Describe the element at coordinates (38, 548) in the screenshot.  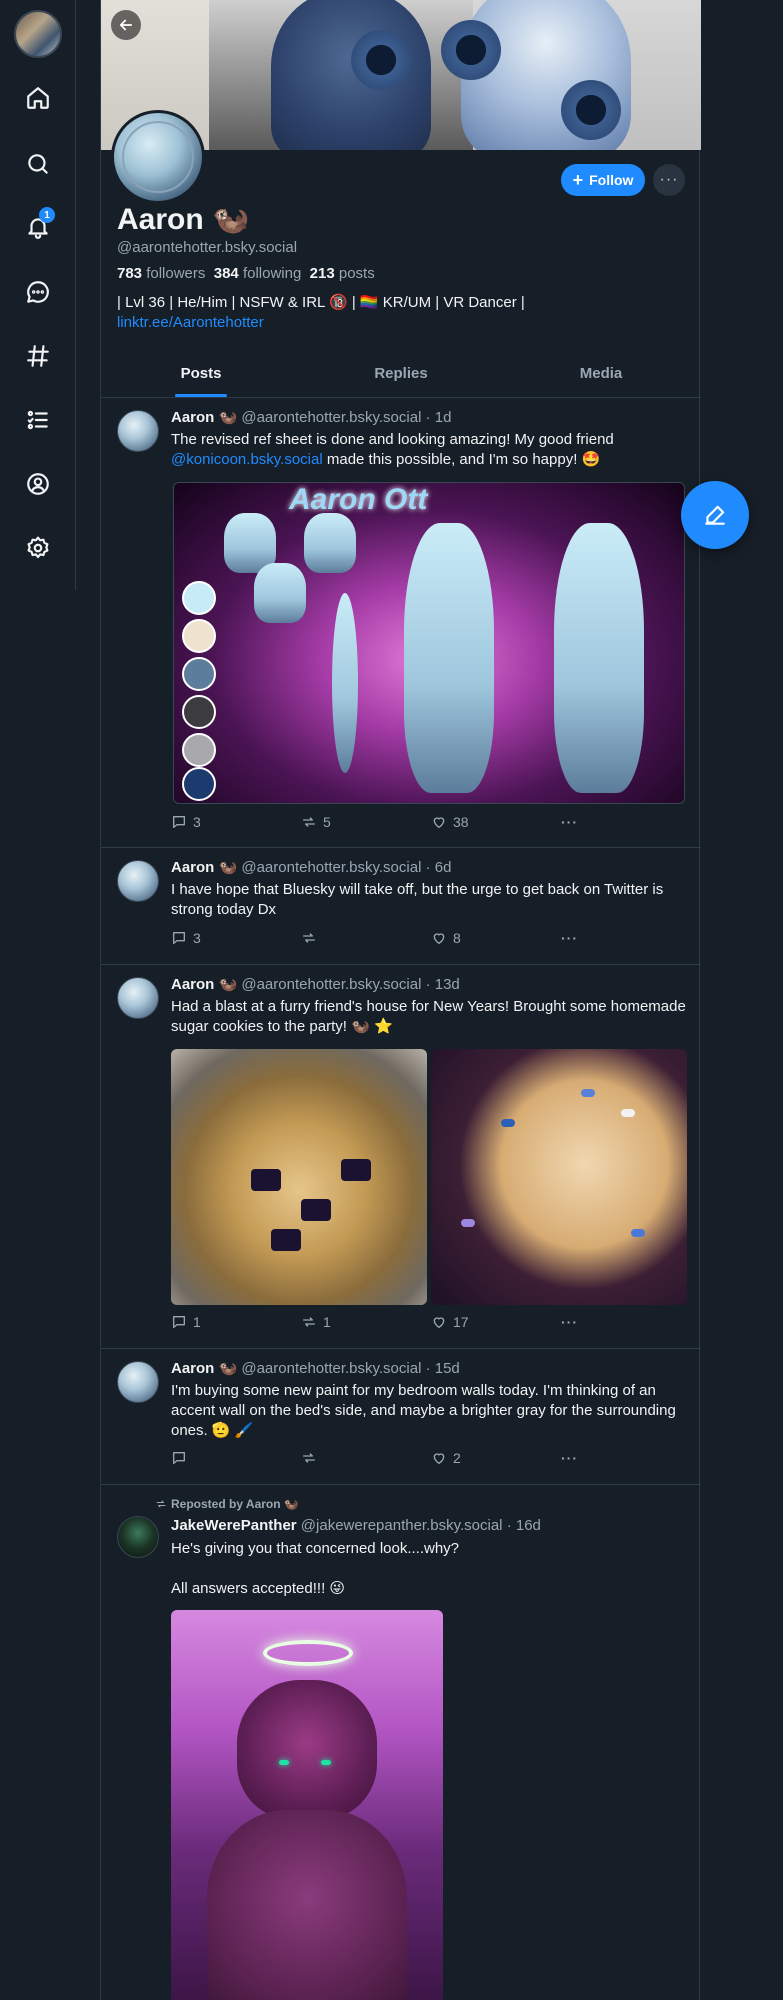
I see `settings-gear-icon` at that location.